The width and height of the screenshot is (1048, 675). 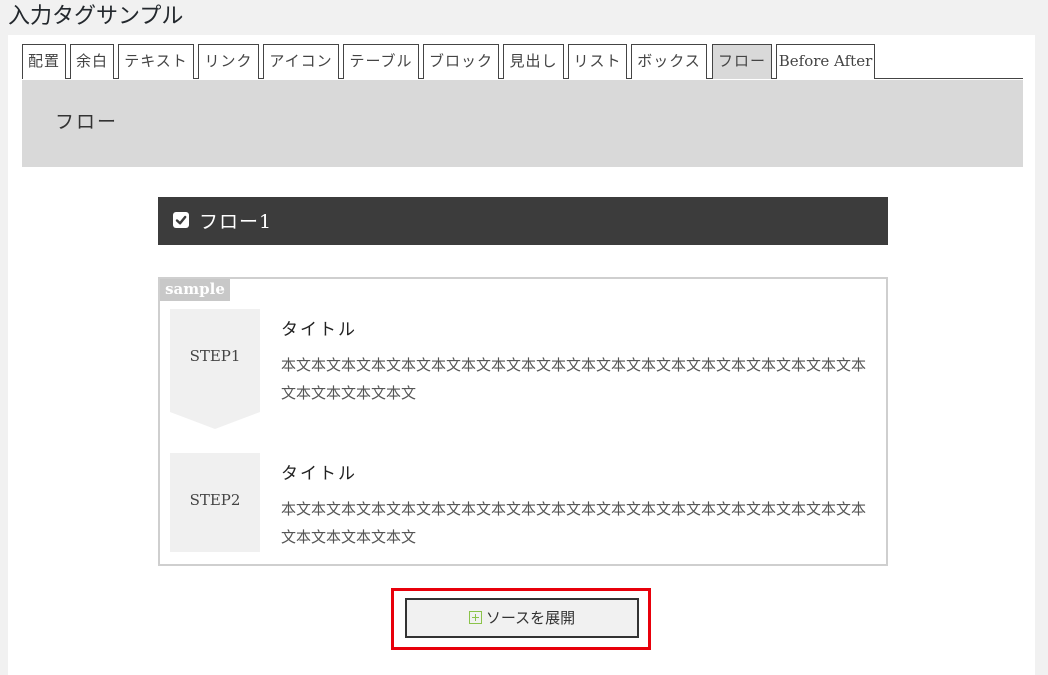 I want to click on tab-heading: 見出し, so click(x=533, y=61).